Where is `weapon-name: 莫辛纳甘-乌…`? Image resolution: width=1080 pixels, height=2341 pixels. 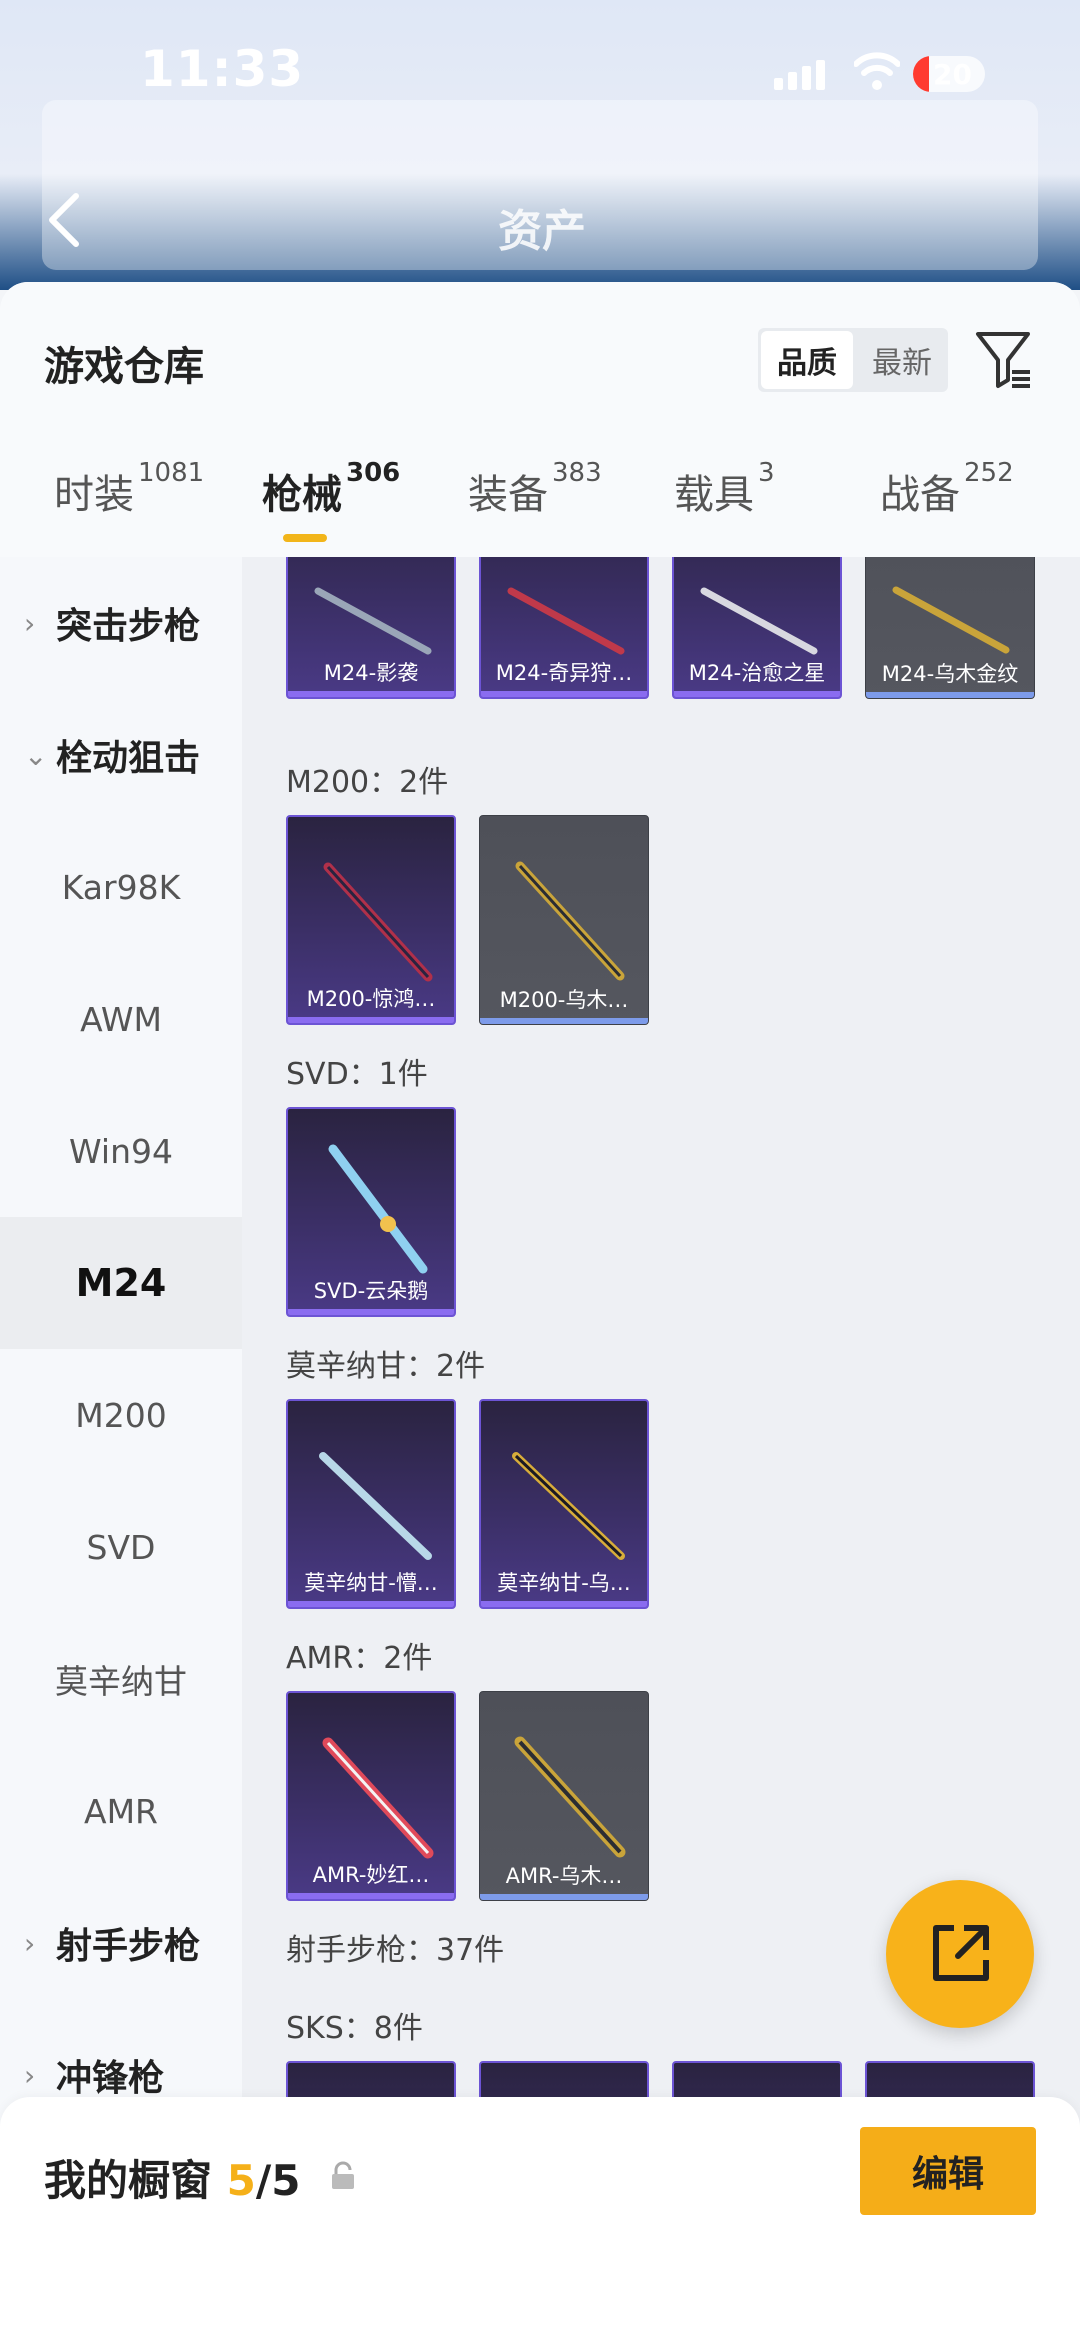
weapon-name: 莫辛纳甘-乌… is located at coordinates (564, 1583).